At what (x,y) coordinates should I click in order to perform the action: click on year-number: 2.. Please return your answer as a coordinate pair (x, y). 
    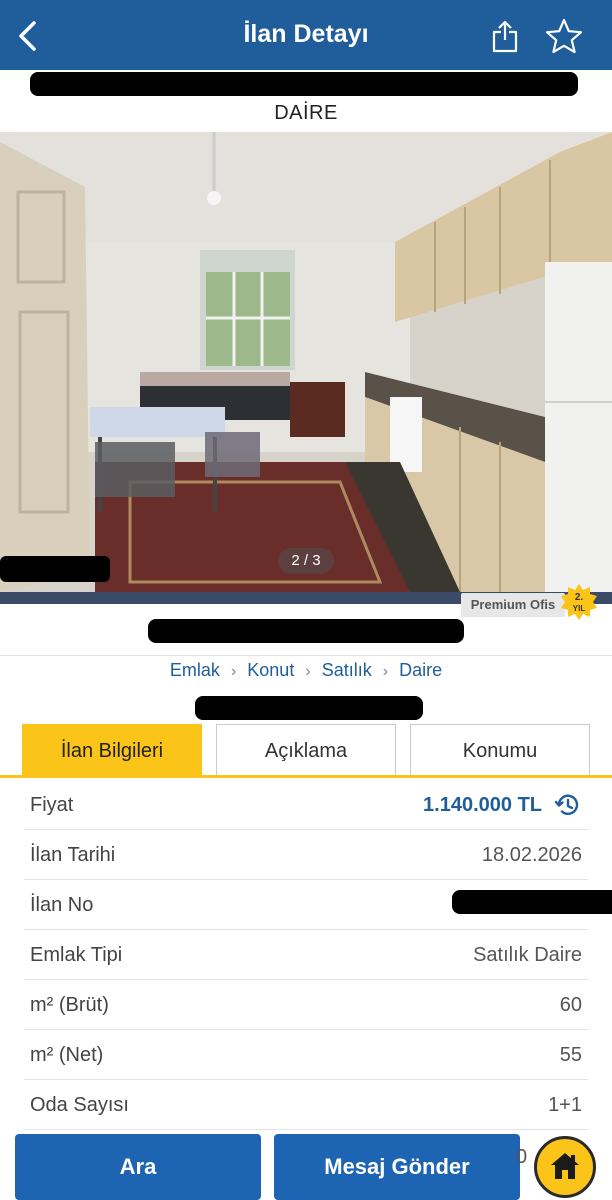
    Looking at the image, I should click on (579, 597).